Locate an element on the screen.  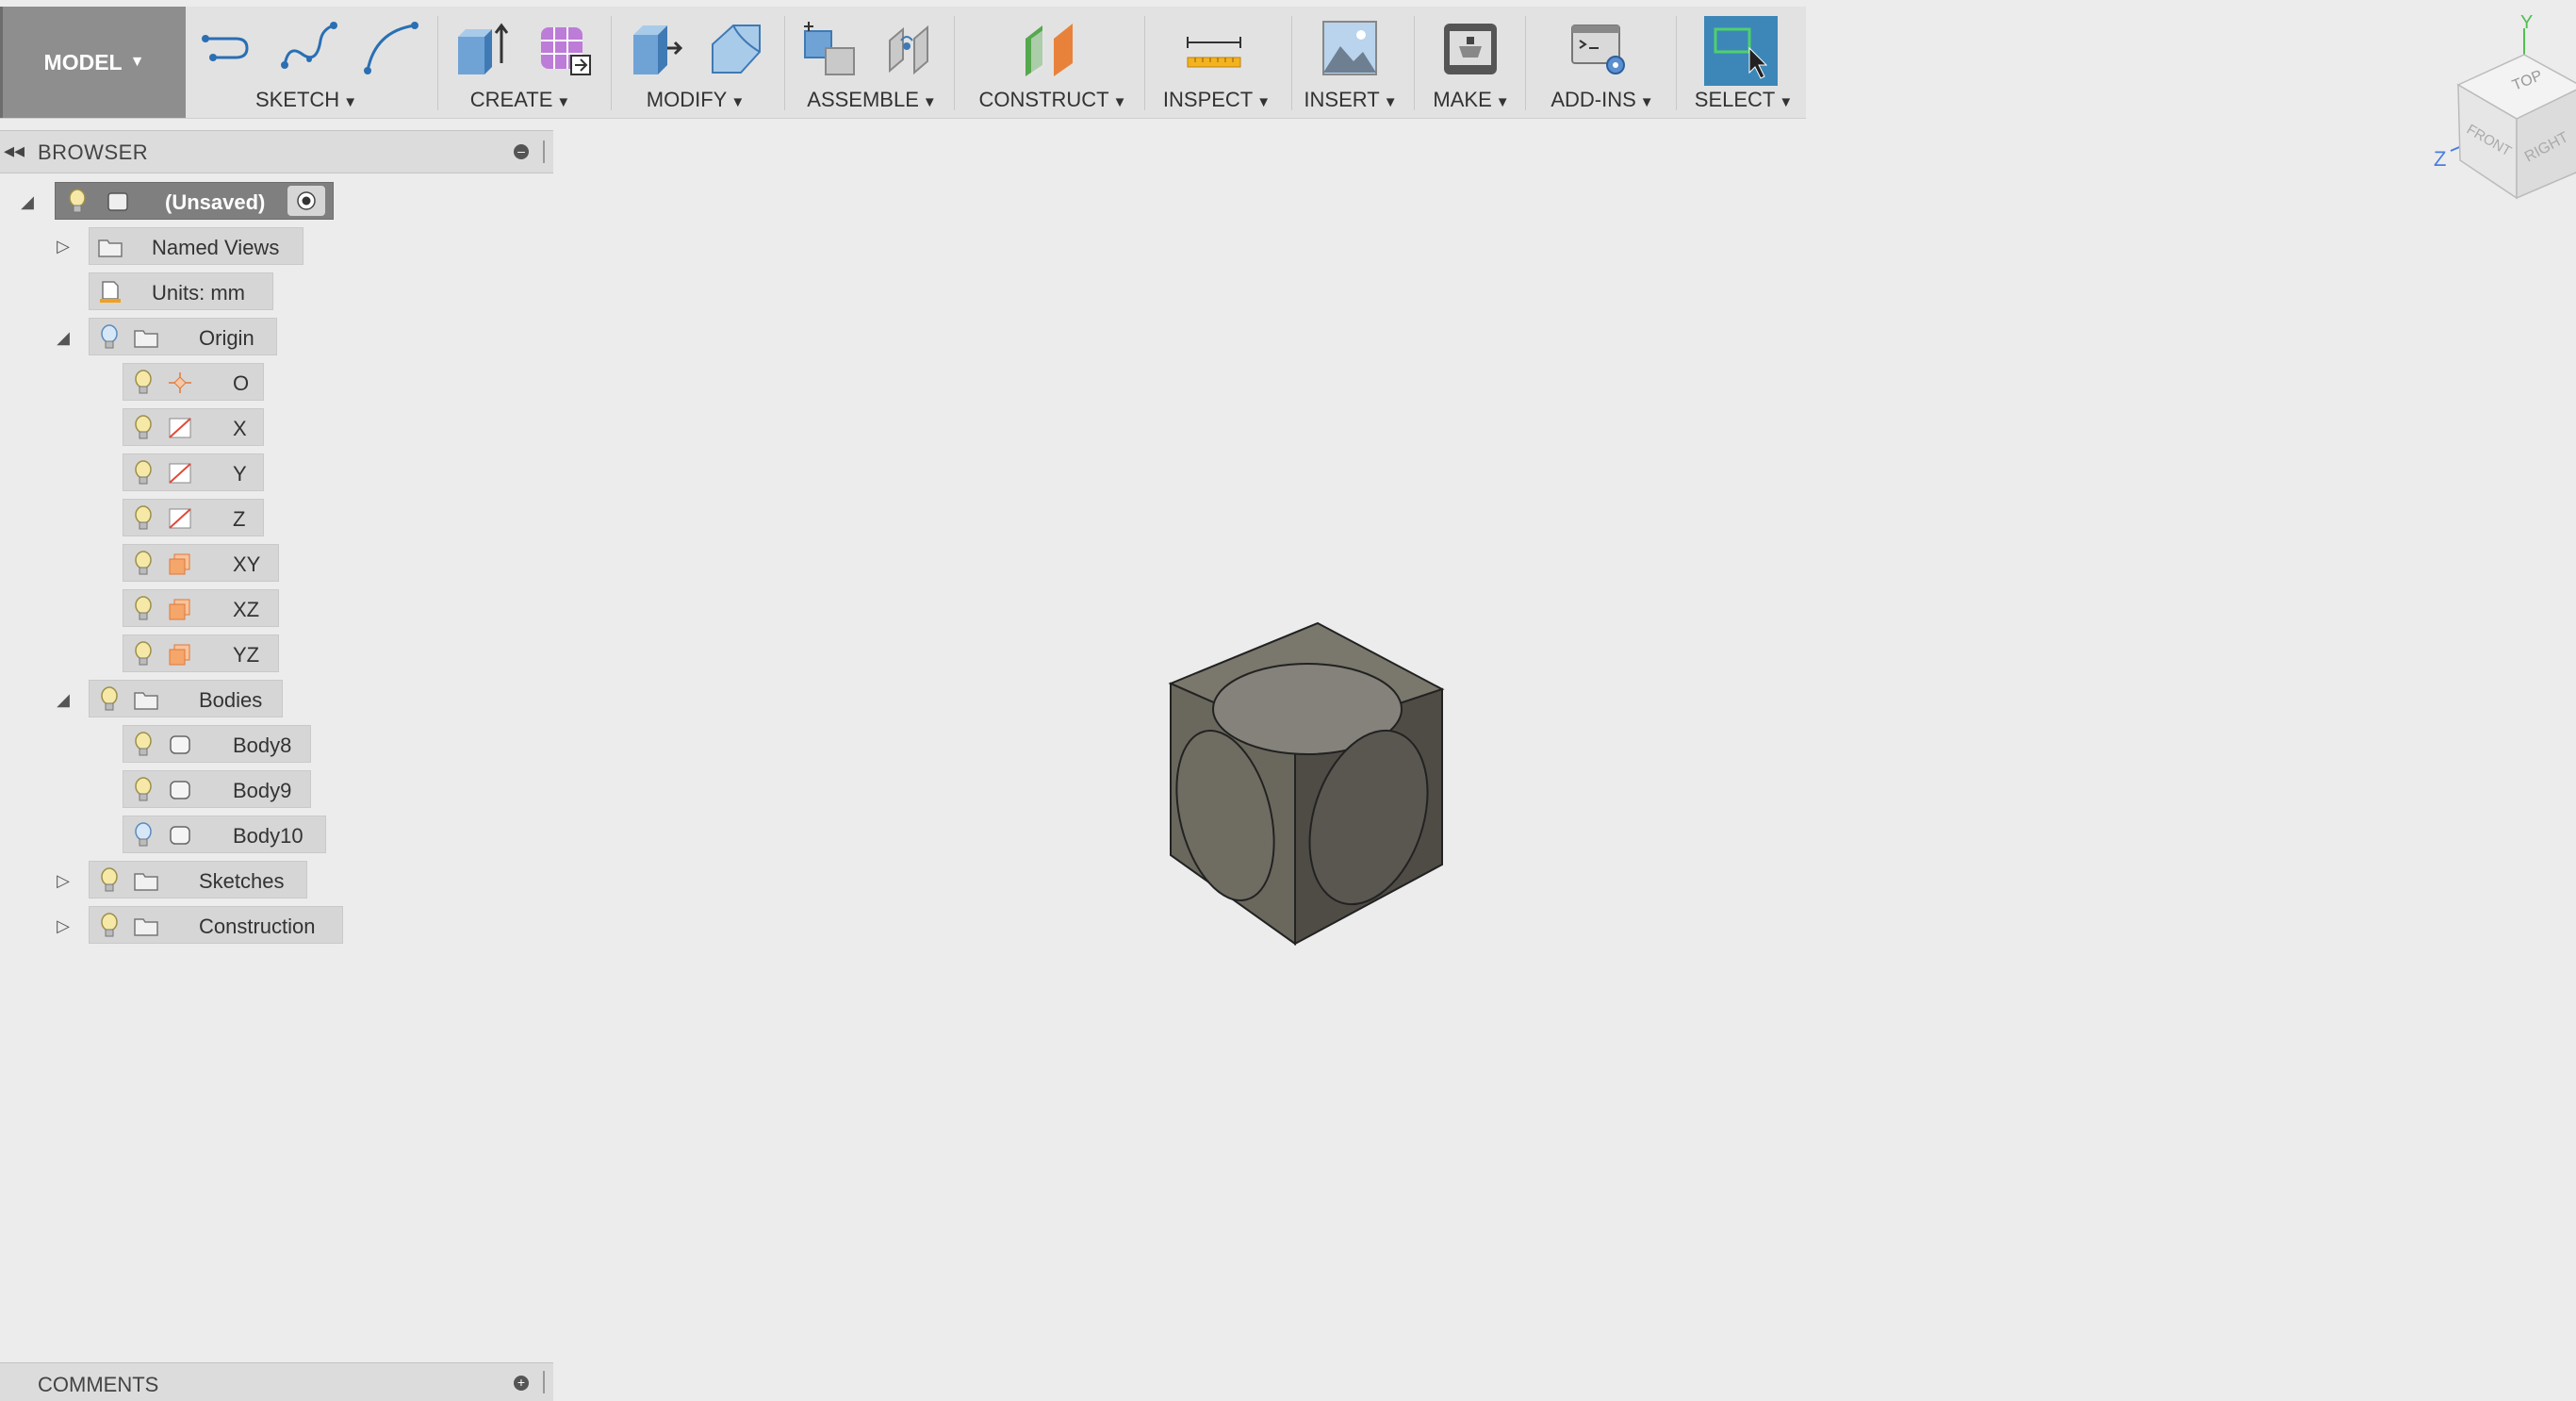
browser-node-units: Units: mm is located at coordinates (181, 291).